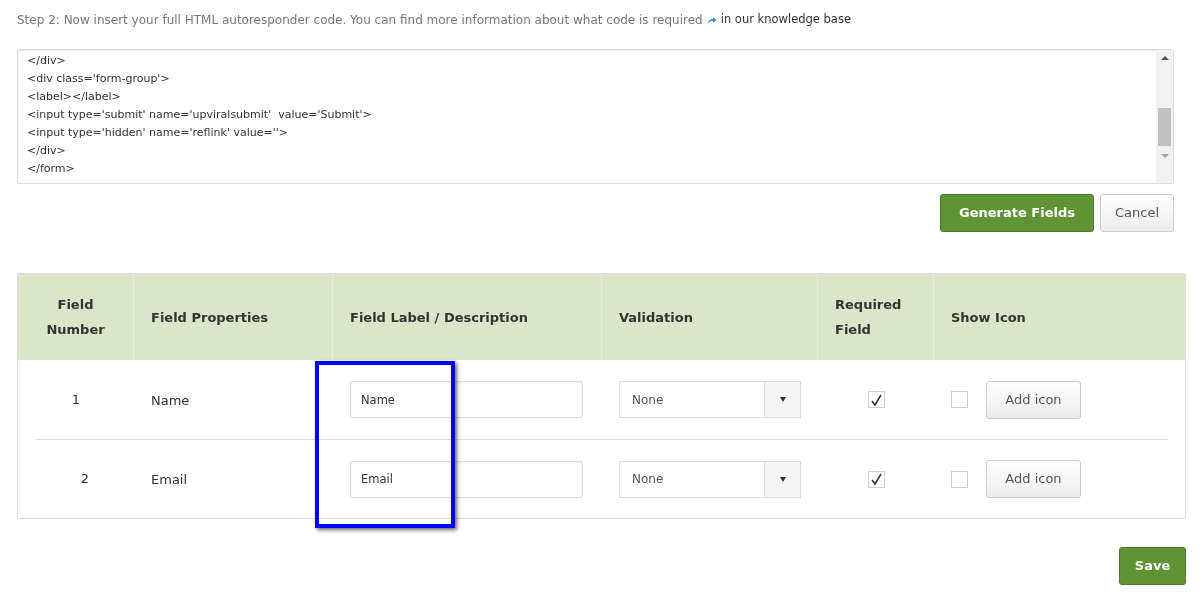 The image size is (1201, 610). Describe the element at coordinates (466, 399) in the screenshot. I see `label-input-field: Name` at that location.